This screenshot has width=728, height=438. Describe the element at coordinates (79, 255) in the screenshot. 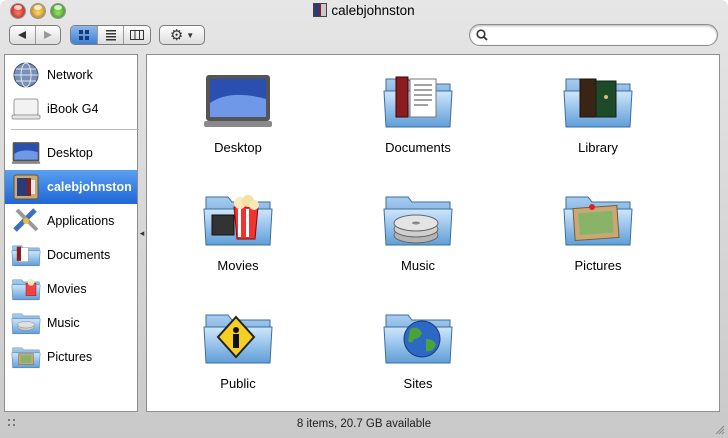

I see `sidebar-item-label: Documents` at that location.